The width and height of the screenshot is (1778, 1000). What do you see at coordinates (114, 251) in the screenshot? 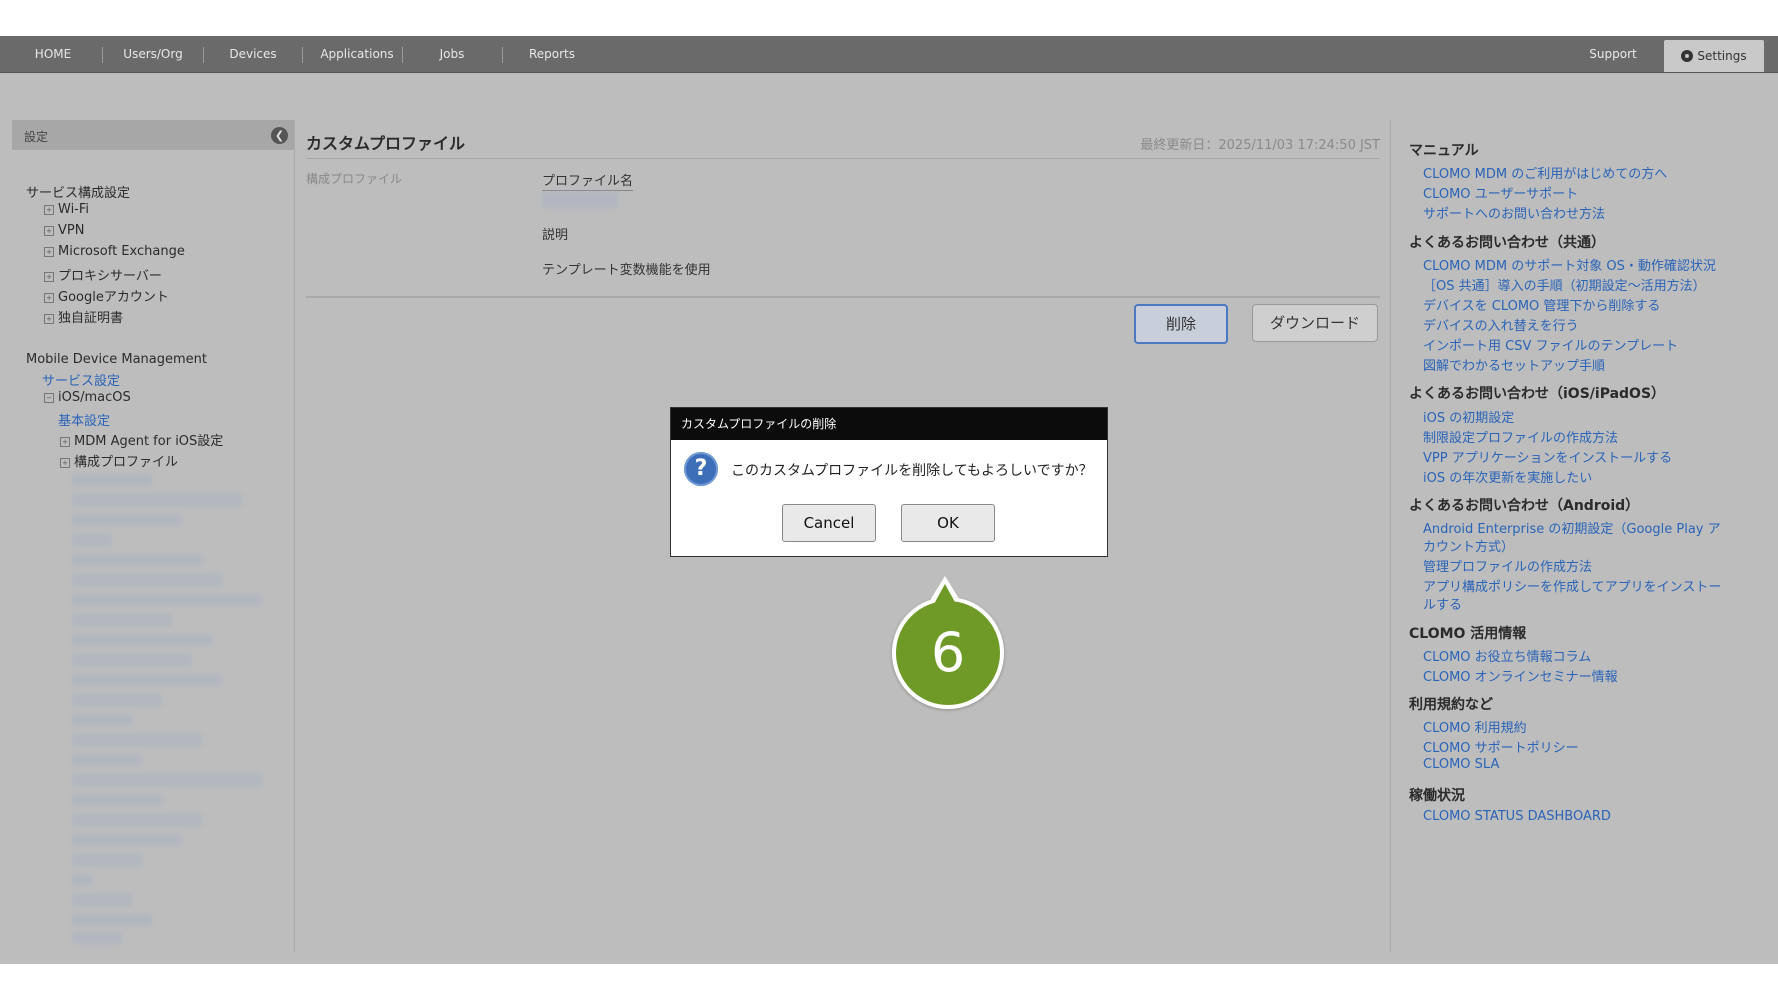
I see `sidebar-item-exchange: + Microsoft Exchange` at bounding box center [114, 251].